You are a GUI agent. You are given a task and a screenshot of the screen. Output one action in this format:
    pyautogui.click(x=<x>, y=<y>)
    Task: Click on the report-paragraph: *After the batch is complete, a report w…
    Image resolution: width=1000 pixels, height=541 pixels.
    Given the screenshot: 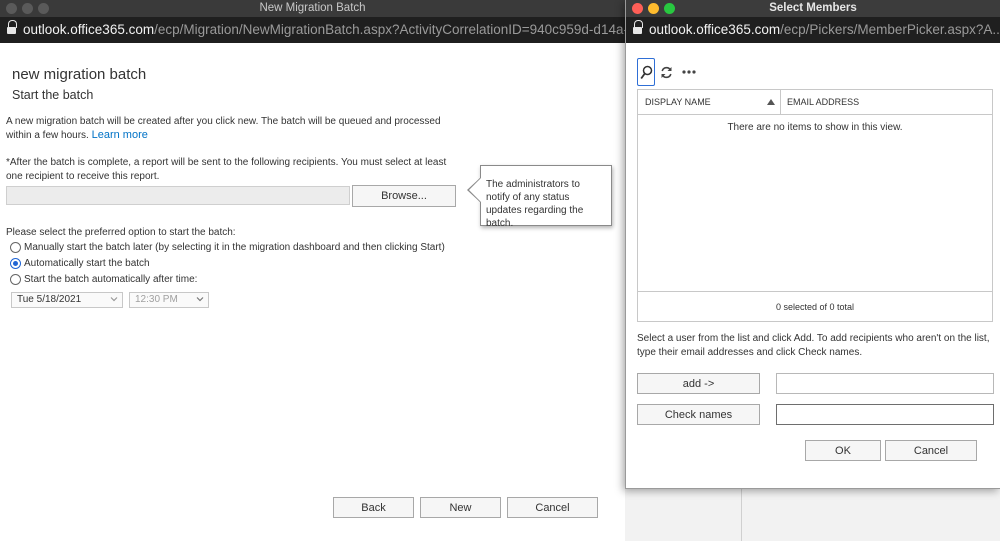 What is the action you would take?
    pyautogui.click(x=226, y=169)
    